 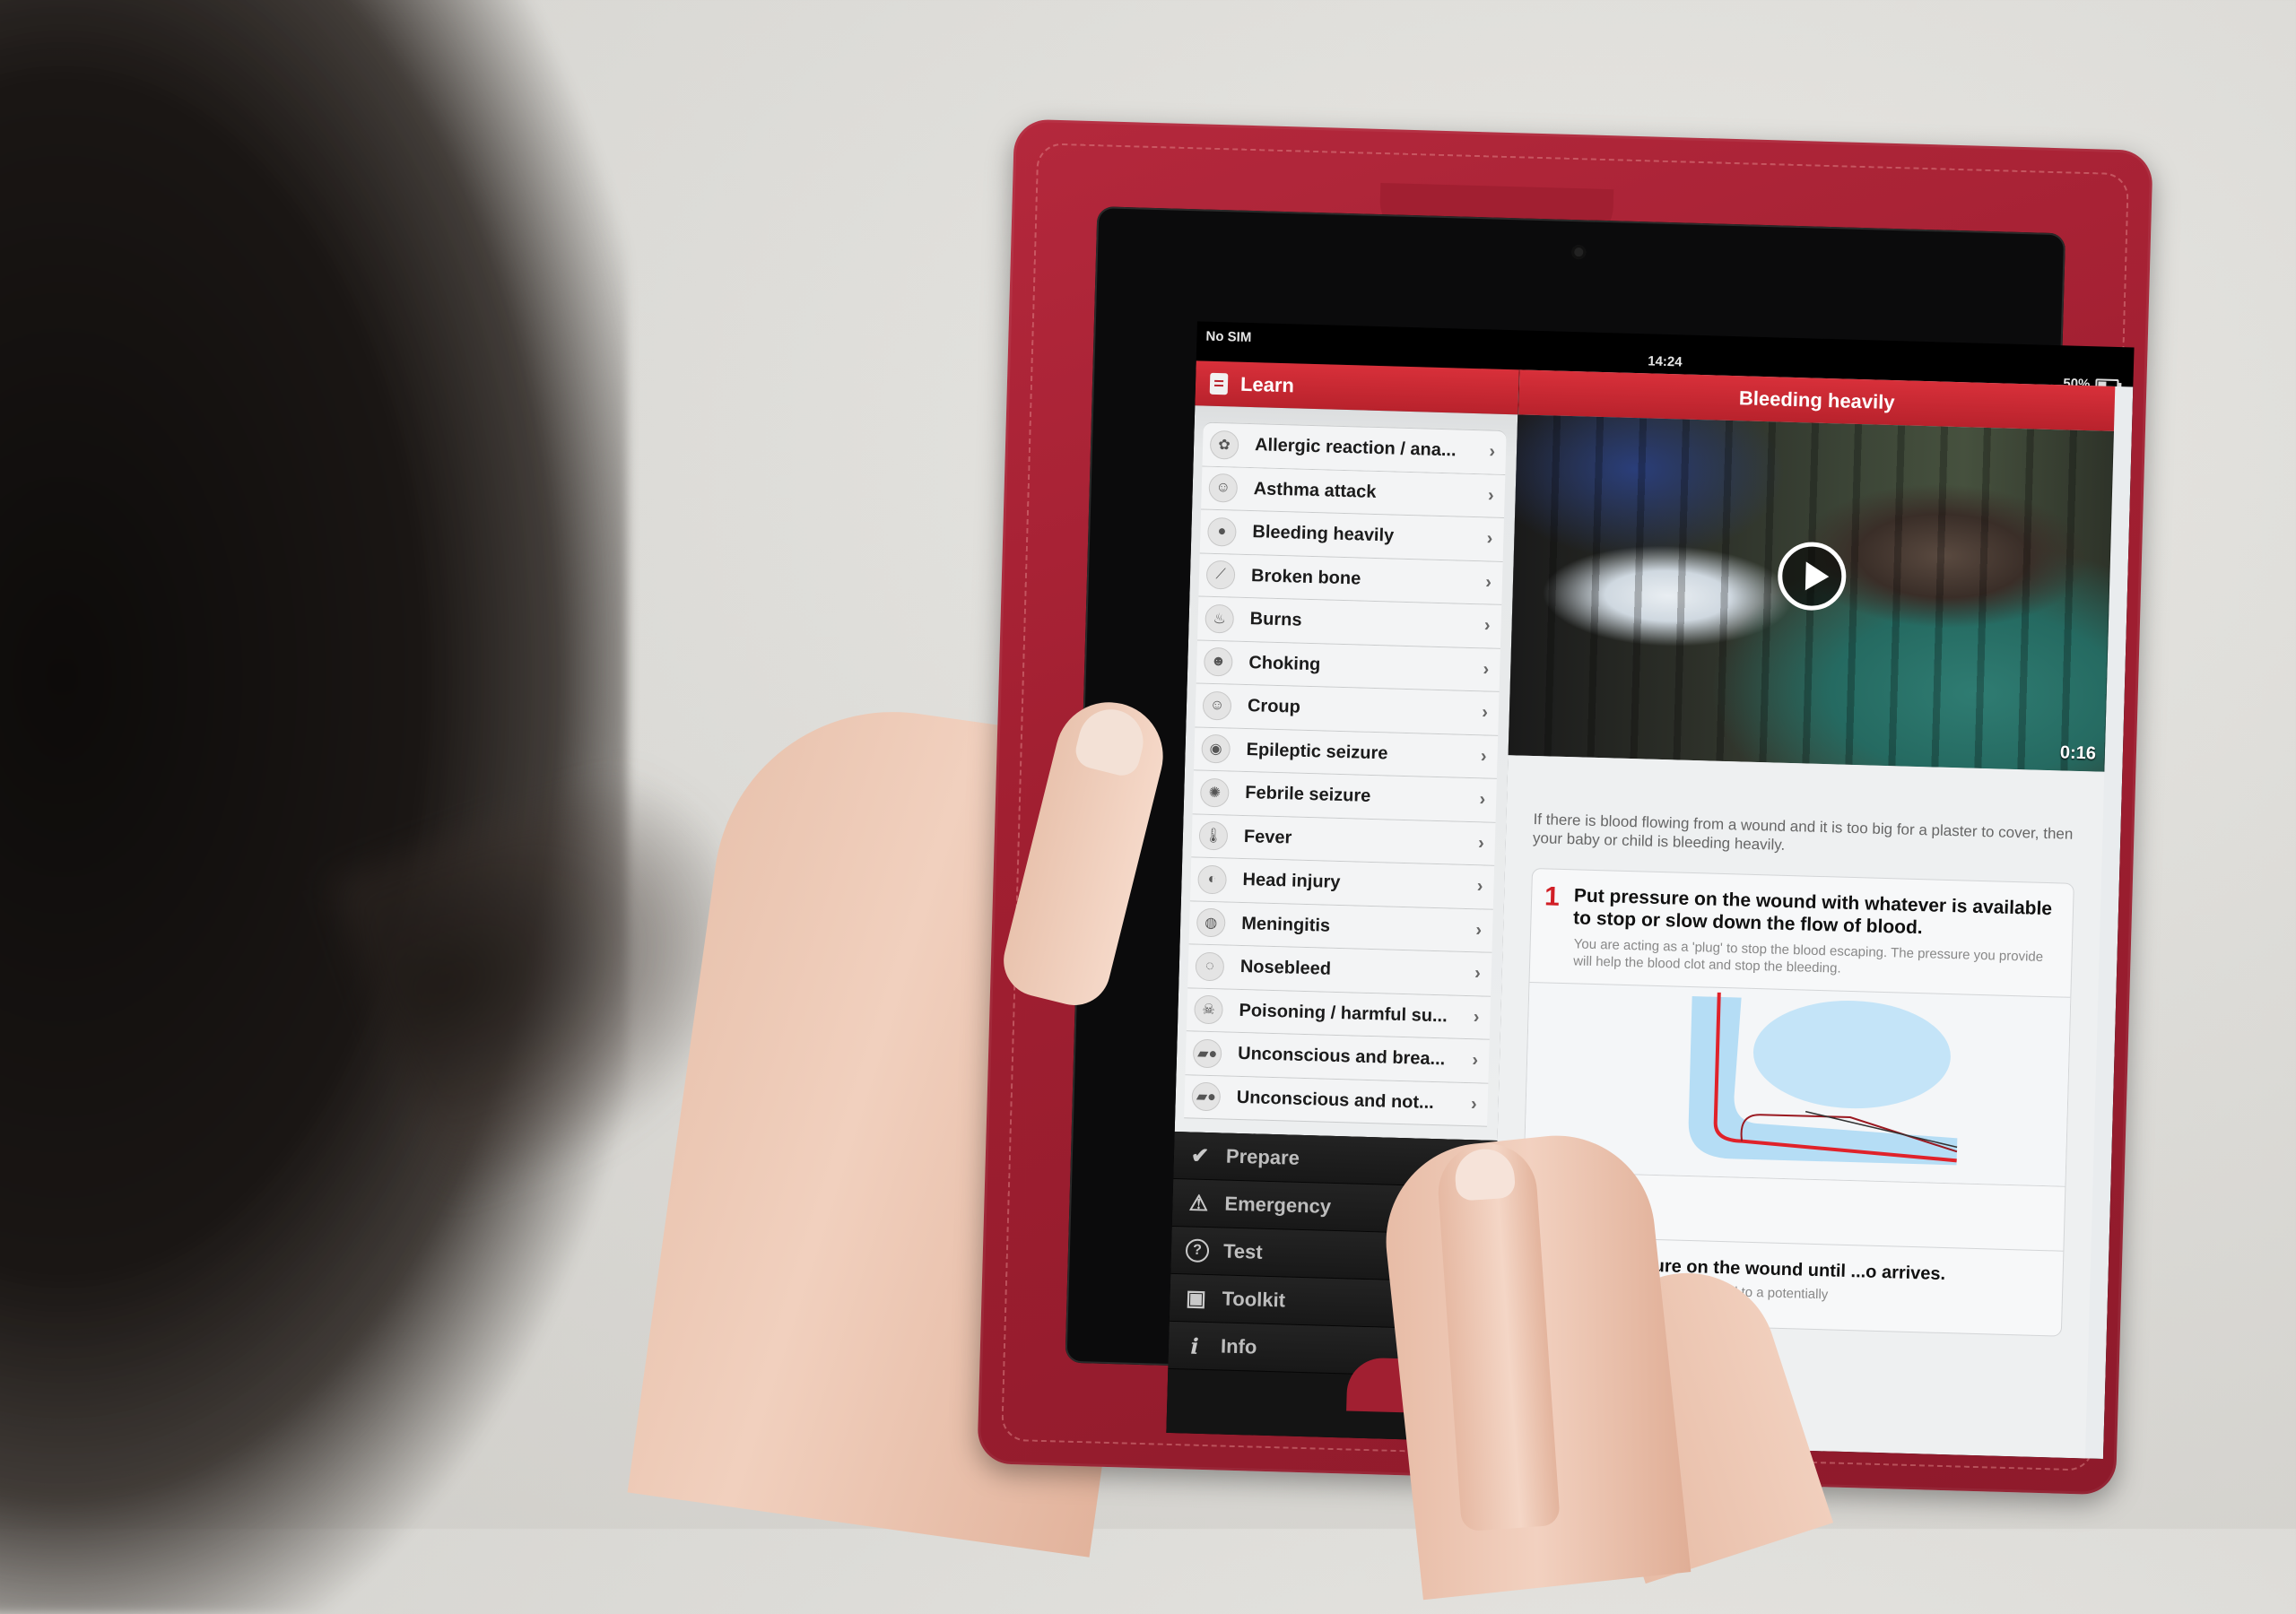 What do you see at coordinates (1238, 1346) in the screenshot?
I see `tab-label: Info` at bounding box center [1238, 1346].